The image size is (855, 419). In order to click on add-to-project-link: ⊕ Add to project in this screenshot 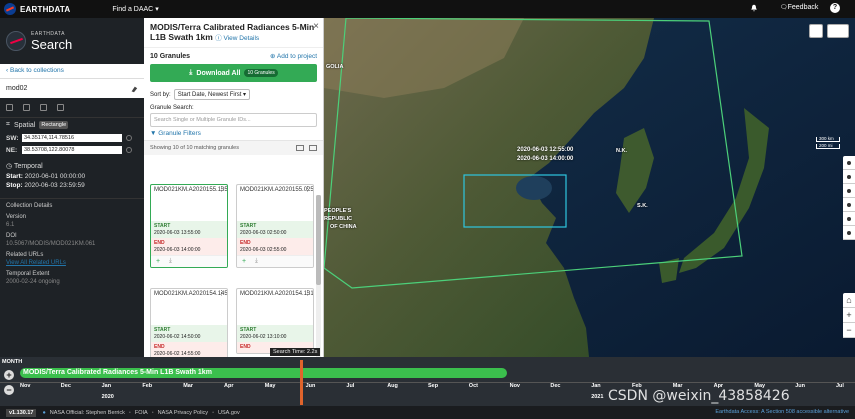, I will do `click(293, 56)`.